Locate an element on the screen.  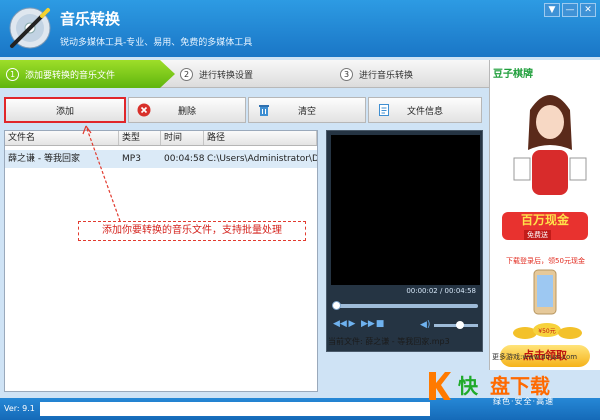
step-number: 3 is located at coordinates (346, 74).